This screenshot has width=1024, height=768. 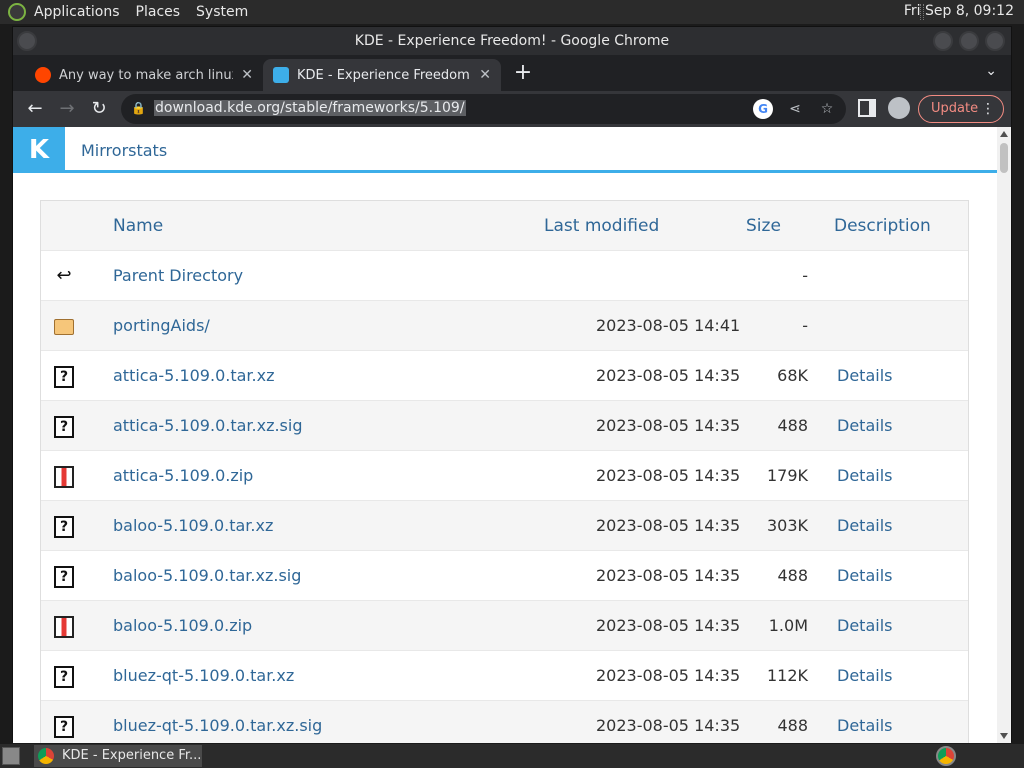 I want to click on table-row: portingAids/ 2023-08-05 14:41 -, so click(x=504, y=326).